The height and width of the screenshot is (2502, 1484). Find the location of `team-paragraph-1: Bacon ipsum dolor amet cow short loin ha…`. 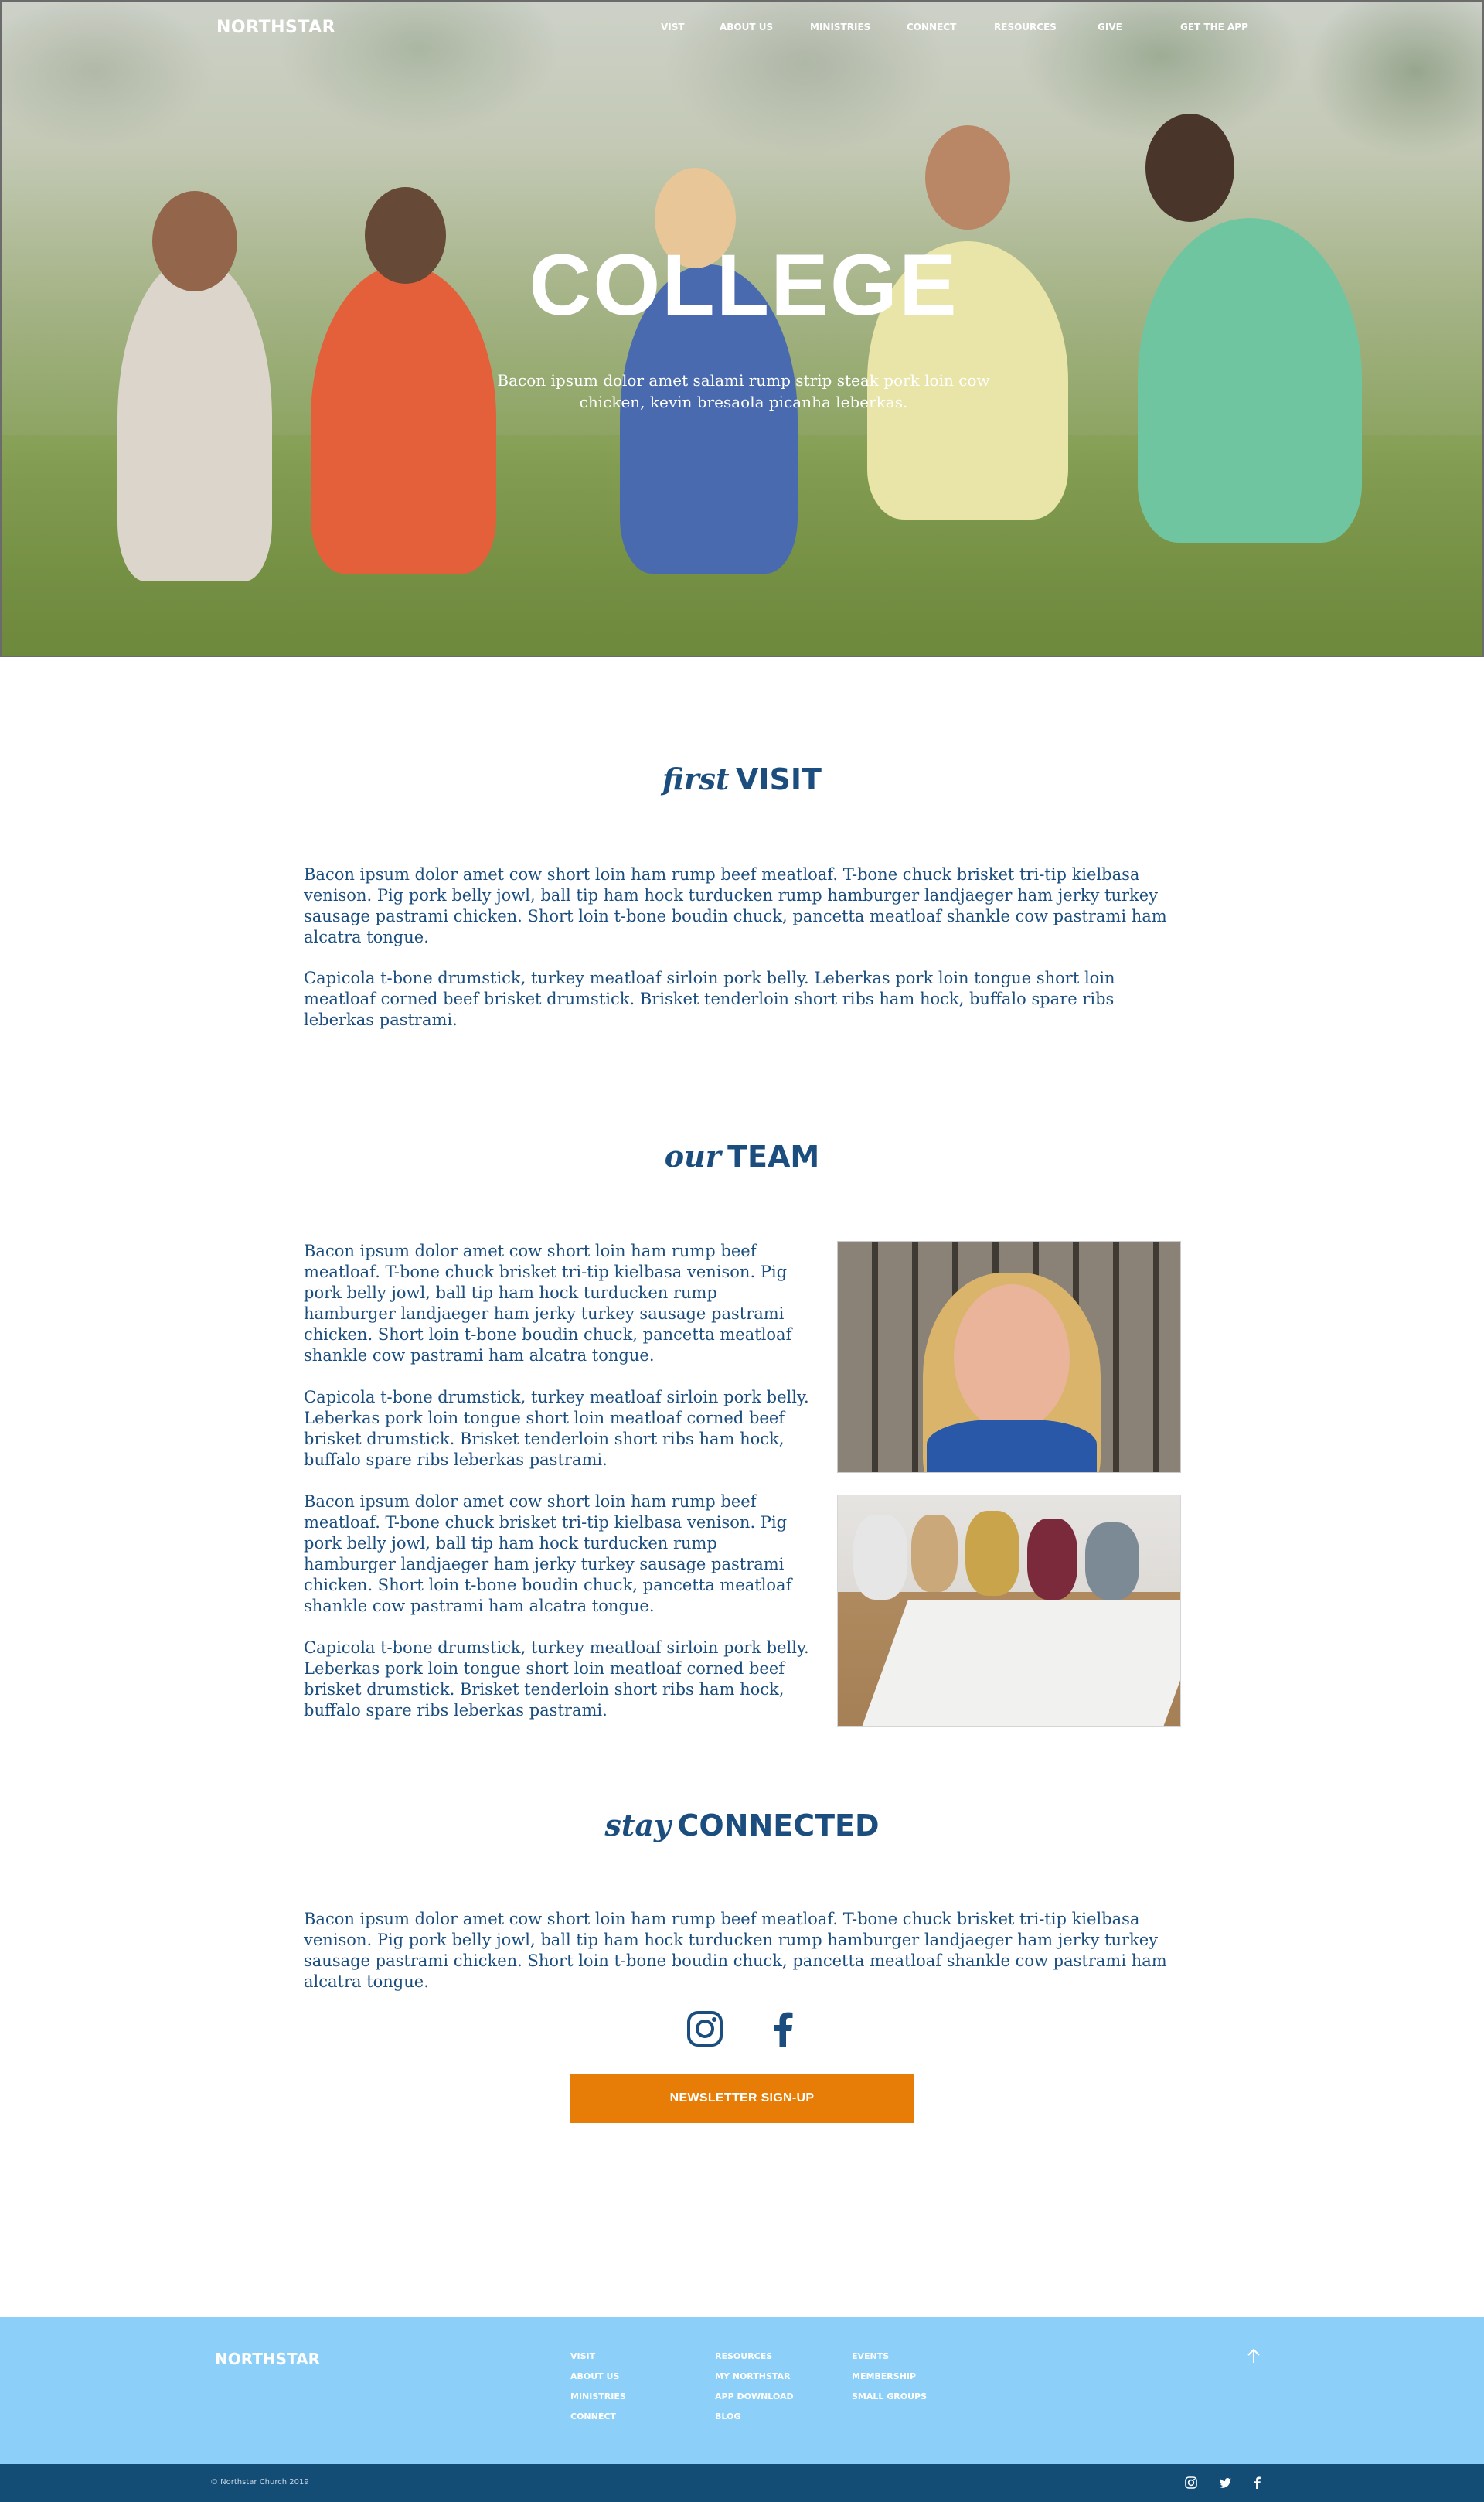

team-paragraph-1: Bacon ipsum dolor amet cow short loin ha… is located at coordinates (548, 1303).